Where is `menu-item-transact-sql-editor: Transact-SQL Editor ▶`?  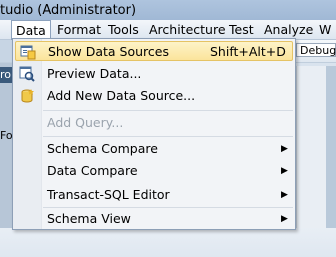 menu-item-transact-sql-editor: Transact-SQL Editor ▶ is located at coordinates (154, 195).